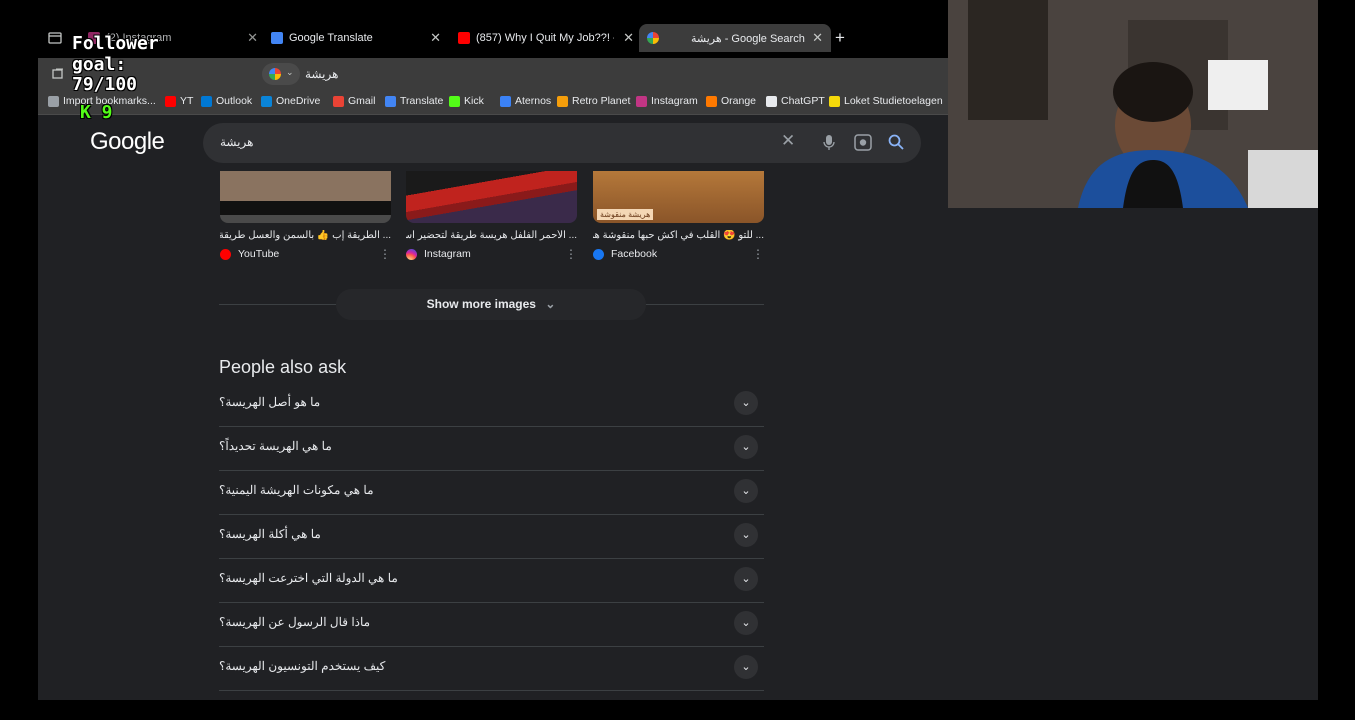 This screenshot has height=720, width=1355. What do you see at coordinates (55, 38) in the screenshot?
I see `tab-search-icon` at bounding box center [55, 38].